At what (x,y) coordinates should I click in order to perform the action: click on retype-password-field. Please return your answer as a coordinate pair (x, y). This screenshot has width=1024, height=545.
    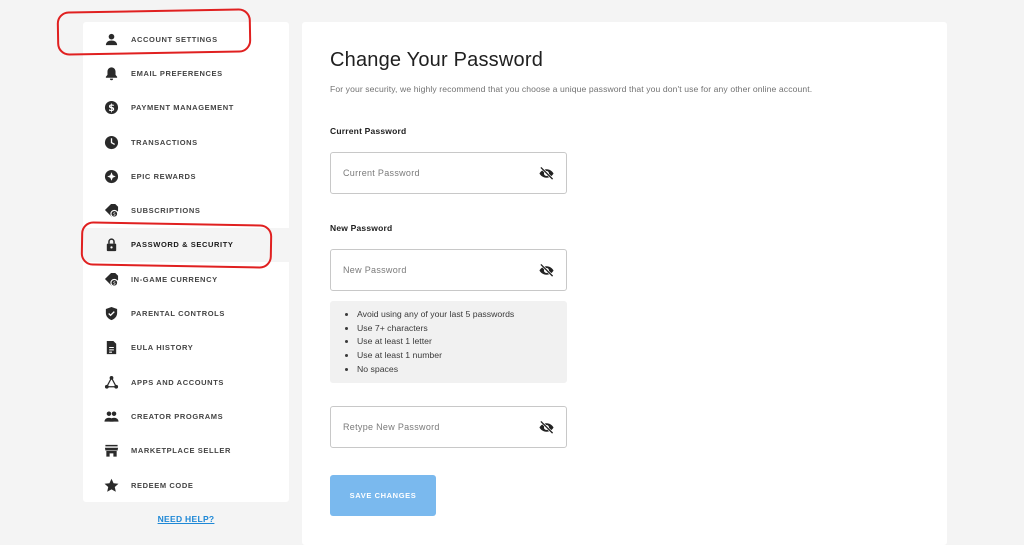
    Looking at the image, I should click on (448, 427).